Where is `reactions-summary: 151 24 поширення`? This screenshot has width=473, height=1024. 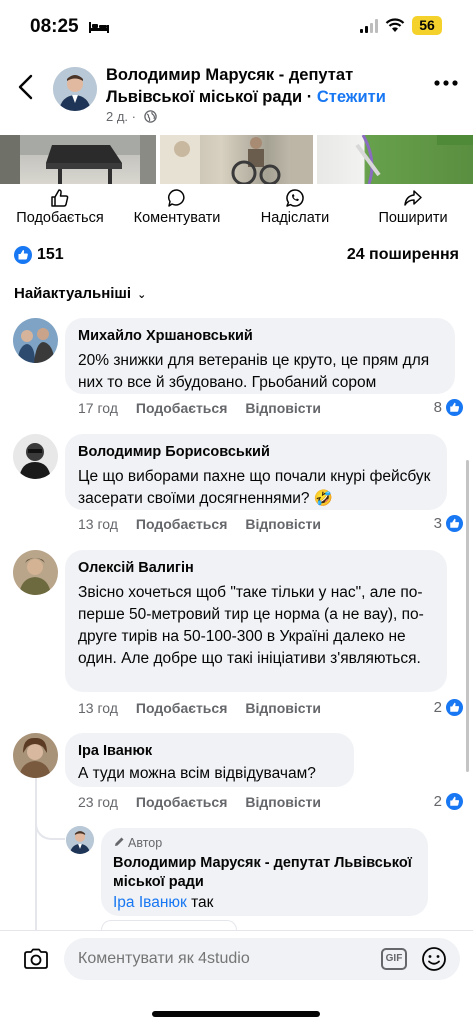 reactions-summary: 151 24 поширення is located at coordinates (236, 255).